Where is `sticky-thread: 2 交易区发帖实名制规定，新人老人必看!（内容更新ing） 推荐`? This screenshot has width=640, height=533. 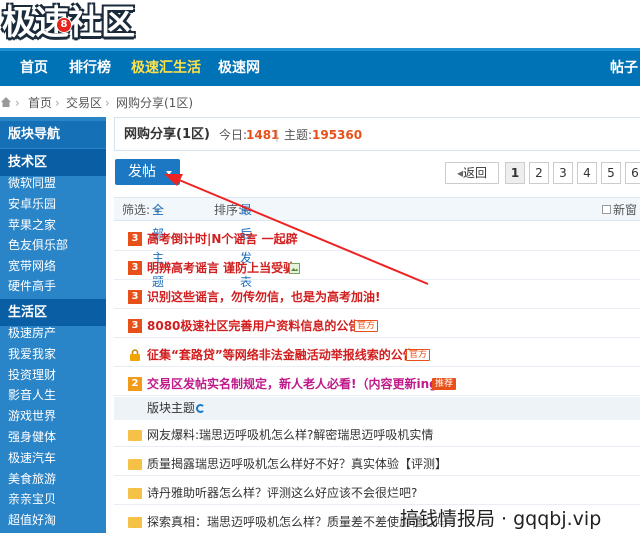
sticky-thread: 2 交易区发帖实名制规定，新人老人必看!（内容更新ing） 推荐 is located at coordinates (377, 384).